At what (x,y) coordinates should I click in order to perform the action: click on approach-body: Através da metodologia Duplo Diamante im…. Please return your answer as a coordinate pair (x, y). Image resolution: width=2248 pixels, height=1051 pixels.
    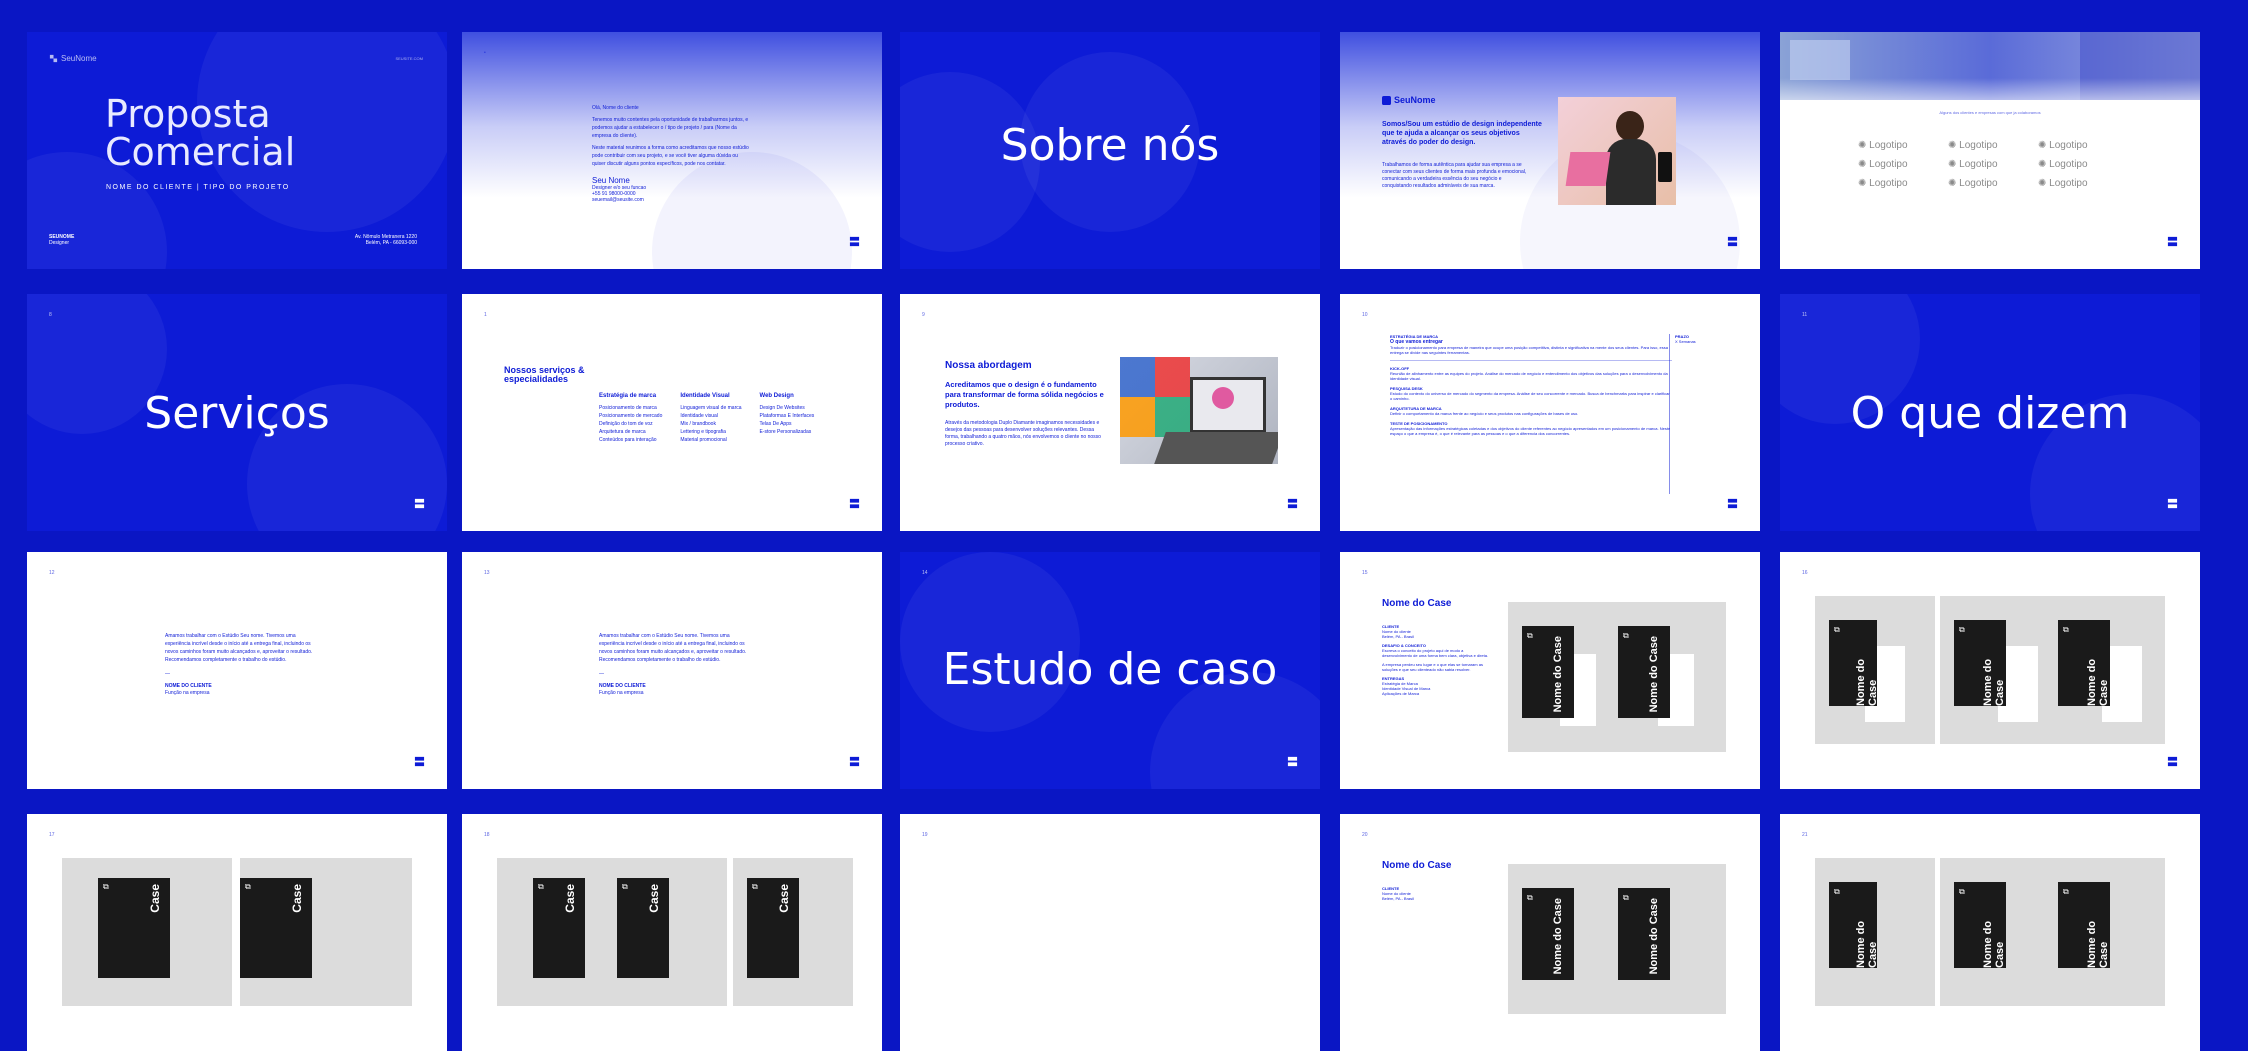
    Looking at the image, I should click on (1023, 433).